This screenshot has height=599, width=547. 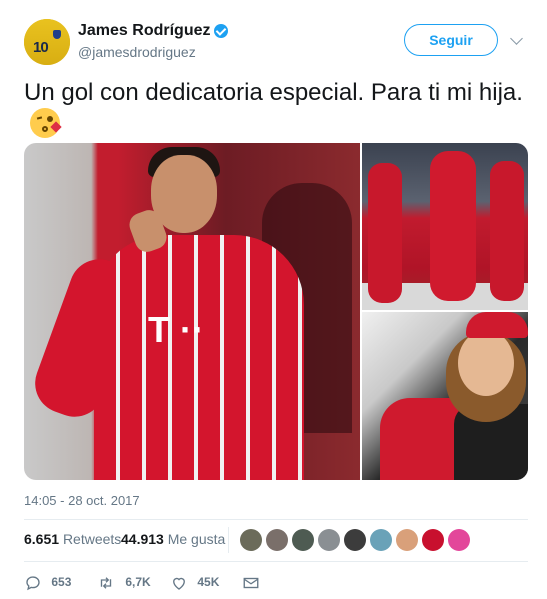 I want to click on face-blowing-kiss-icon, so click(x=46, y=123).